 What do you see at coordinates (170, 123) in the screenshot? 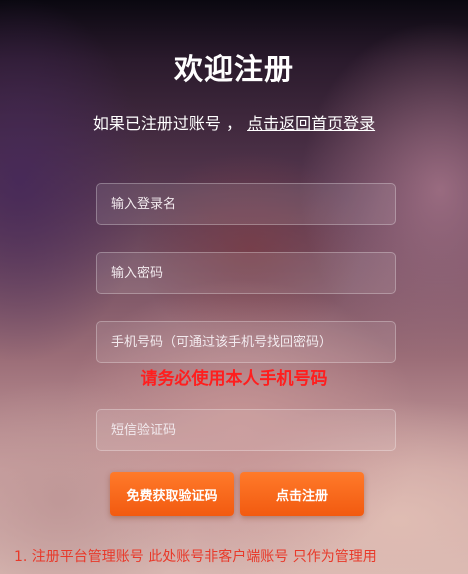
I see `login-prompt-text: 如果已注册过账号 ，` at bounding box center [170, 123].